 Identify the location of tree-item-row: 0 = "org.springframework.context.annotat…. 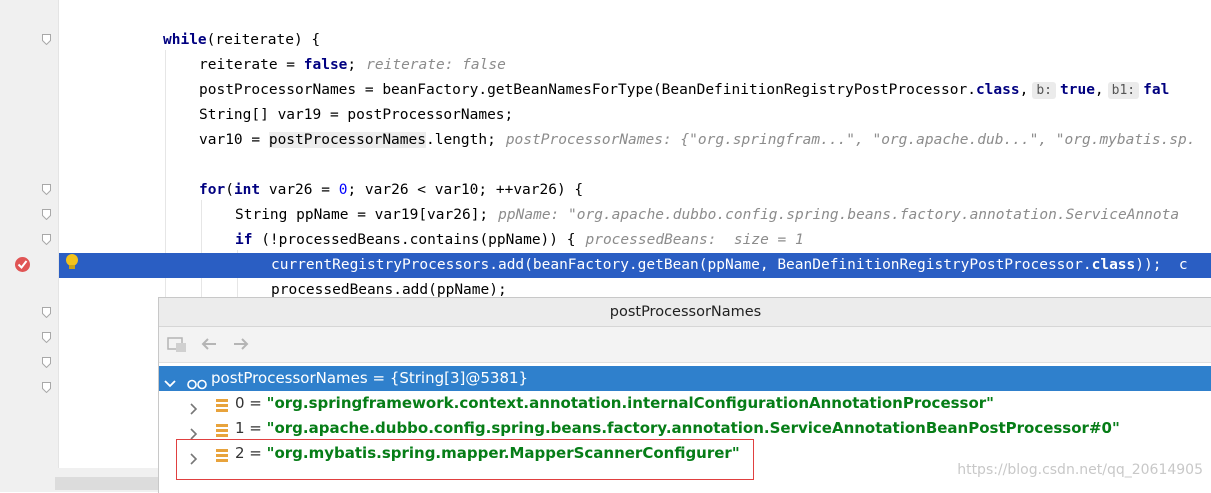
(685, 403).